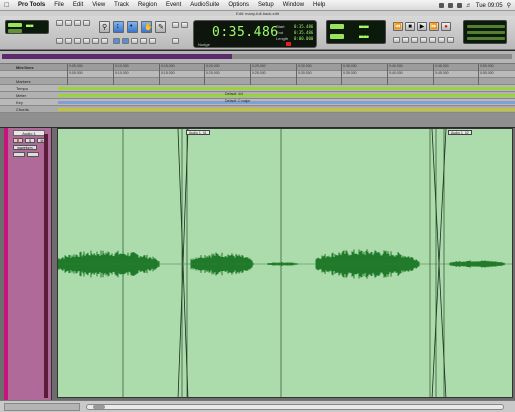 The image size is (515, 412). What do you see at coordinates (121, 5) in the screenshot?
I see `menu-track: Track` at bounding box center [121, 5].